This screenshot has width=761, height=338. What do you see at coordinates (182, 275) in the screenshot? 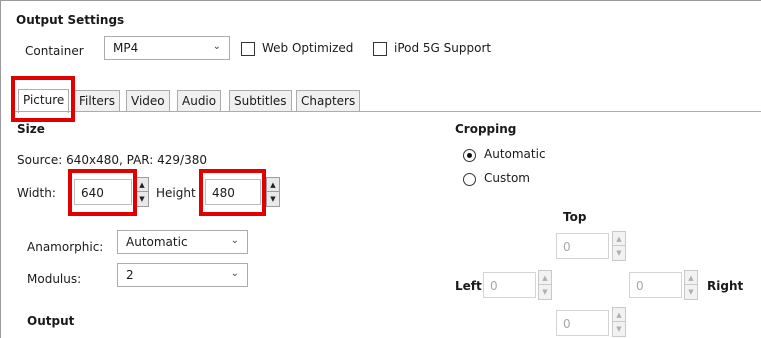
I see `modulus-dropdown: 2 ⌄` at bounding box center [182, 275].